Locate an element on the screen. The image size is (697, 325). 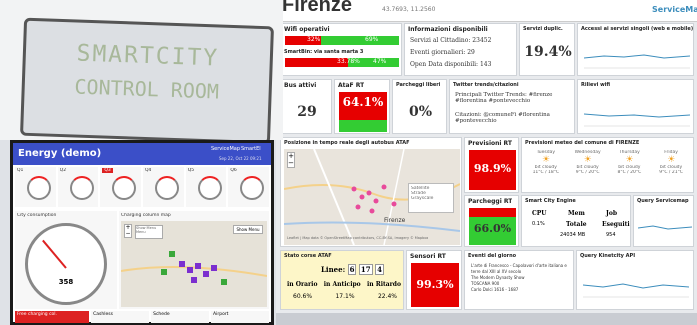
list-item: Carlo Dolci 1616 - 1687 is located at coordinates (521, 290).